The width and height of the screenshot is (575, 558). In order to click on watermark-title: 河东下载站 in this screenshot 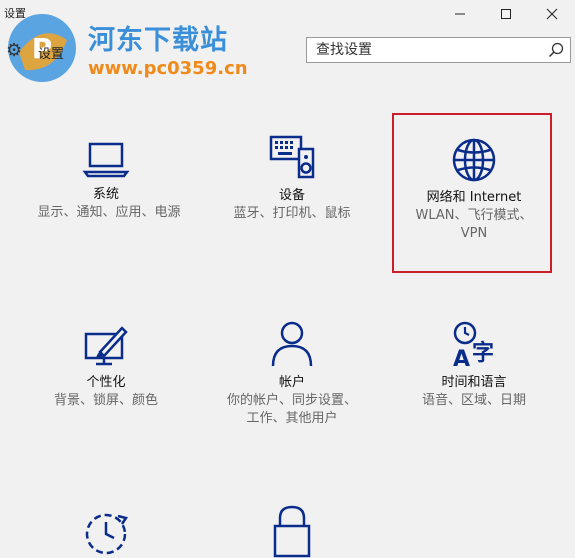, I will do `click(158, 40)`.